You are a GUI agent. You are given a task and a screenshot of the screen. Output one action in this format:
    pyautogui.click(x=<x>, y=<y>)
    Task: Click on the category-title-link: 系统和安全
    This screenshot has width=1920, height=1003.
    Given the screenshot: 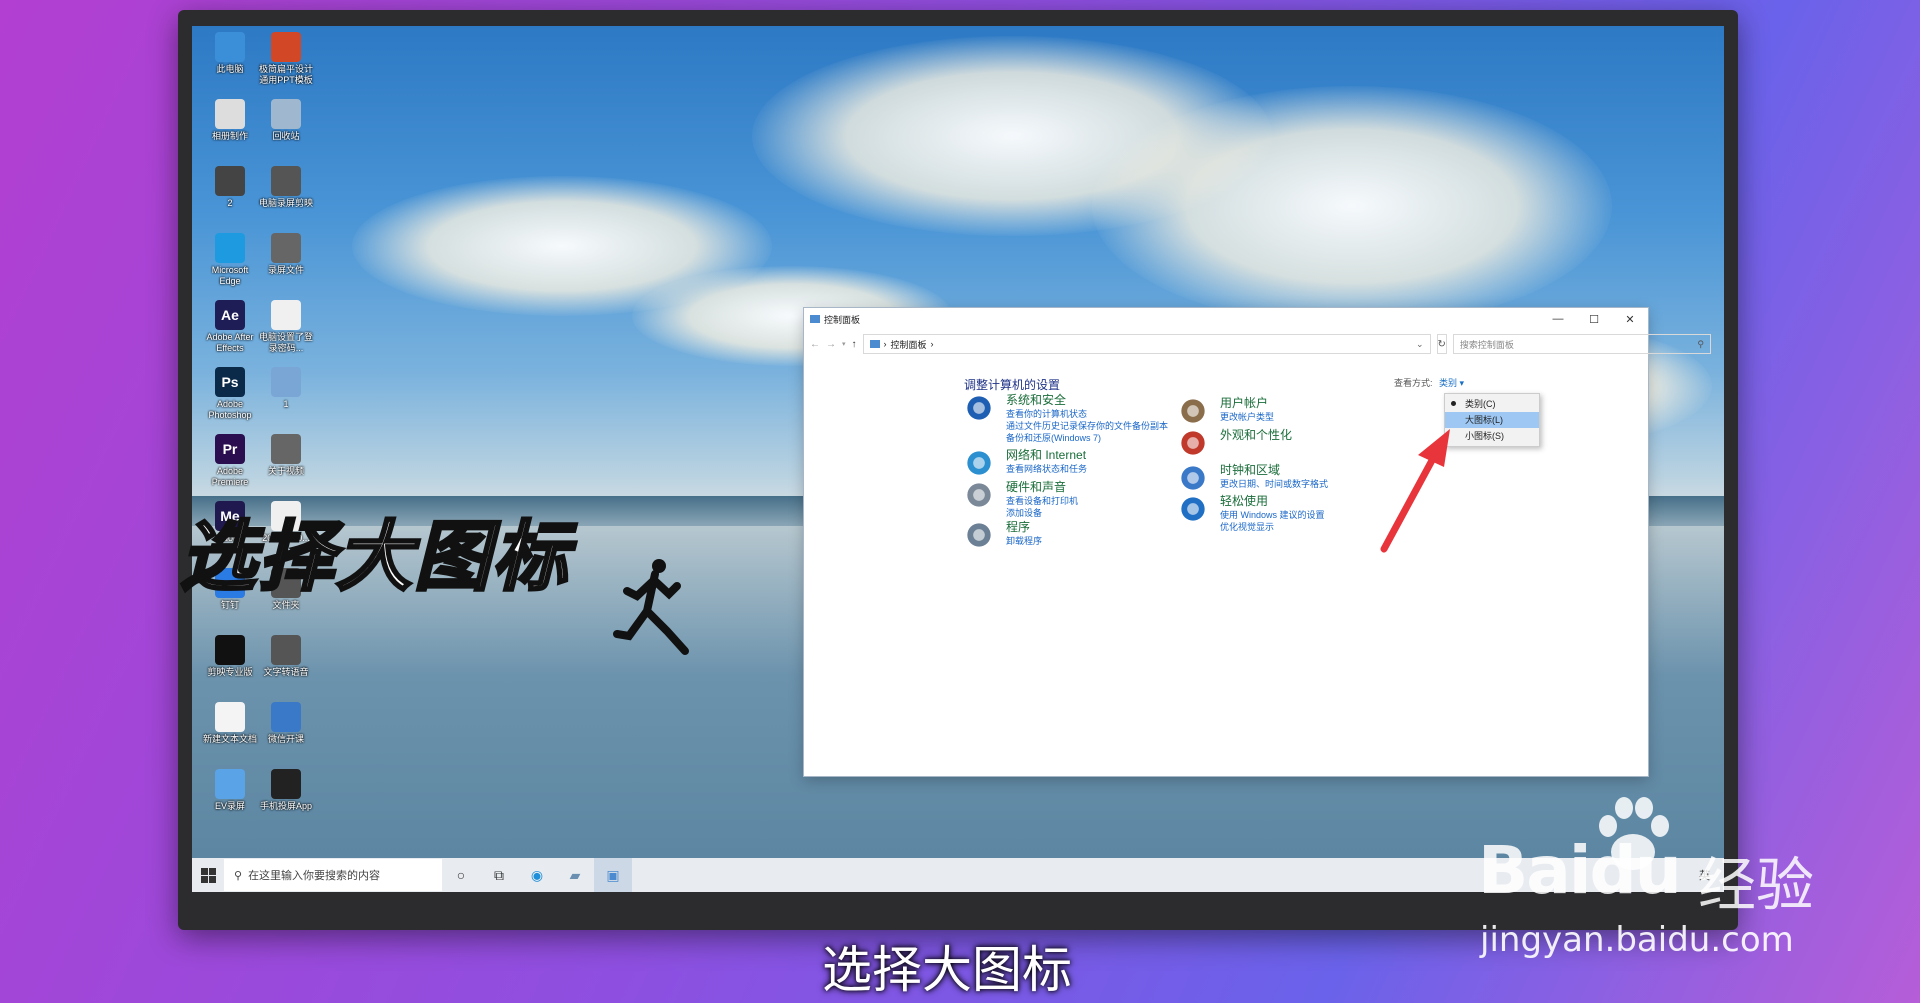 What is the action you would take?
    pyautogui.click(x=1087, y=400)
    